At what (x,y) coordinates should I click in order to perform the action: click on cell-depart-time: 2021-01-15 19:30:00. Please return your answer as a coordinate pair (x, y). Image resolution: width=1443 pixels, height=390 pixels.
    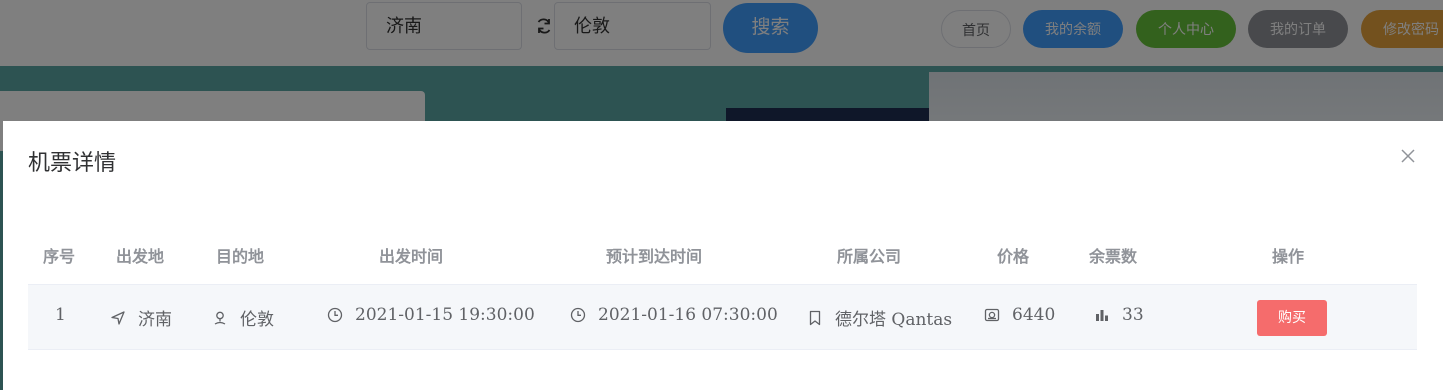
    Looking at the image, I should click on (431, 315).